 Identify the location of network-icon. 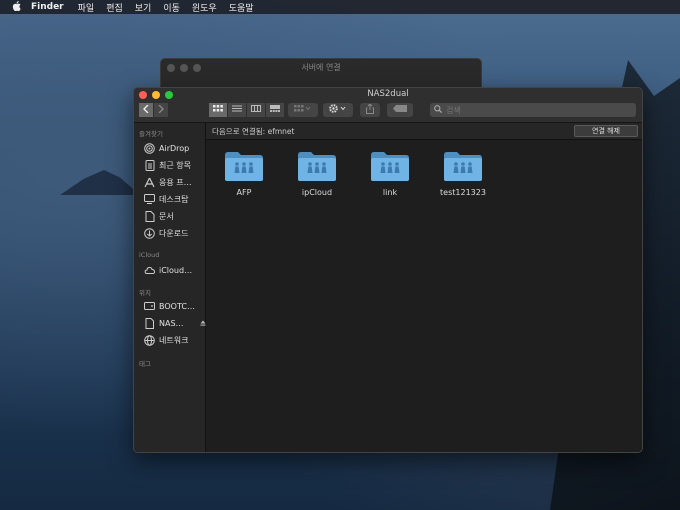
(149, 340).